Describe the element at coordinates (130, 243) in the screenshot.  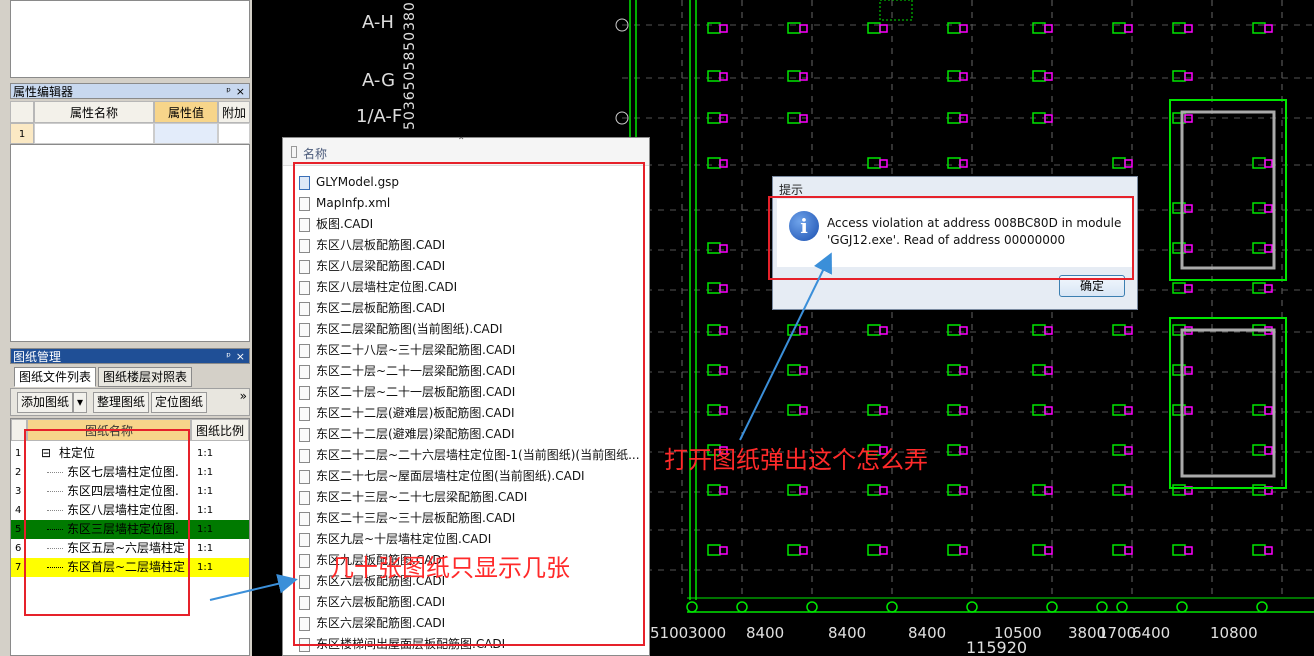
I see `property-grid-body` at that location.